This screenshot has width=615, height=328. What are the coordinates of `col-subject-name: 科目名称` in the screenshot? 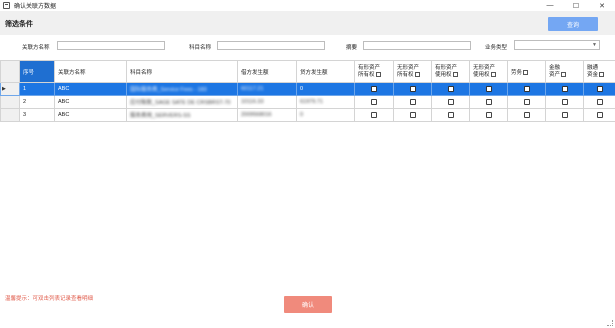 It's located at (182, 71).